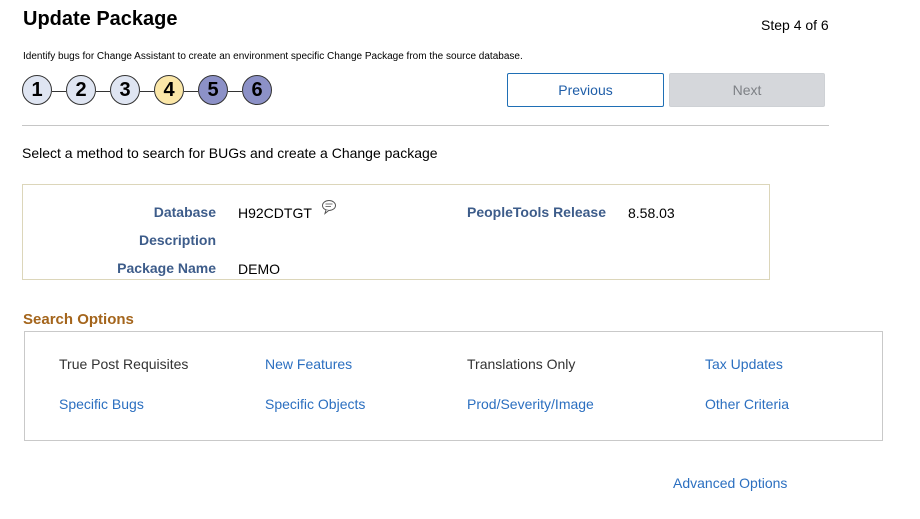 The image size is (920, 519). Describe the element at coordinates (651, 213) in the screenshot. I see `tools-release-value: 8.58.03` at that location.